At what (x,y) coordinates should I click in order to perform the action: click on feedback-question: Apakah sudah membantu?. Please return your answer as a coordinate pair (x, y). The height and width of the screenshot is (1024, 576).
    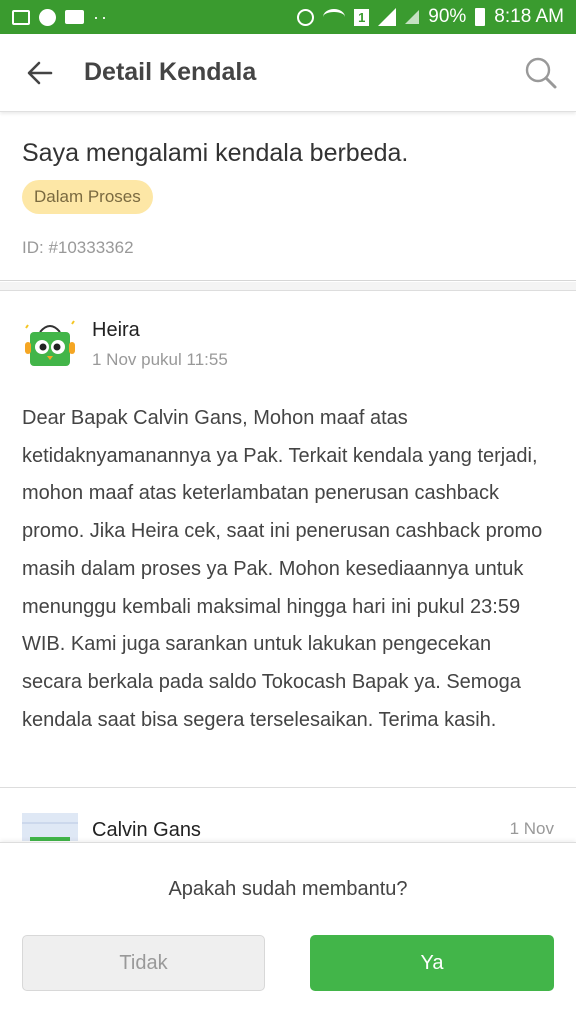
    Looking at the image, I should click on (288, 889).